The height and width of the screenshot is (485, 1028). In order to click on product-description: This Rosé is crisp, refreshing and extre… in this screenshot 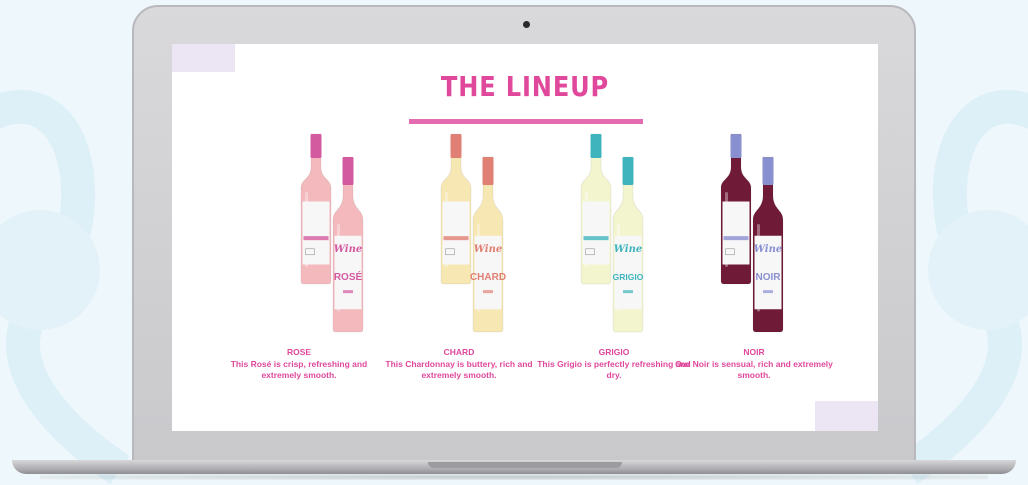, I will do `click(299, 369)`.